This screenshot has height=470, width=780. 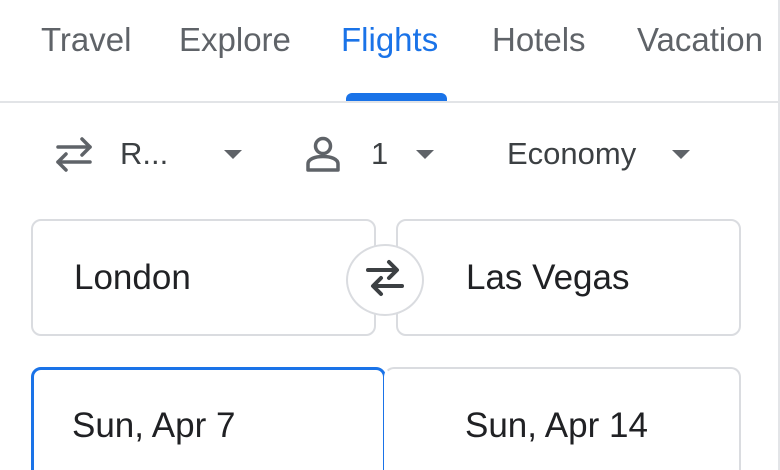 What do you see at coordinates (154, 425) in the screenshot?
I see `depart-date-value: Sun, Apr 7` at bounding box center [154, 425].